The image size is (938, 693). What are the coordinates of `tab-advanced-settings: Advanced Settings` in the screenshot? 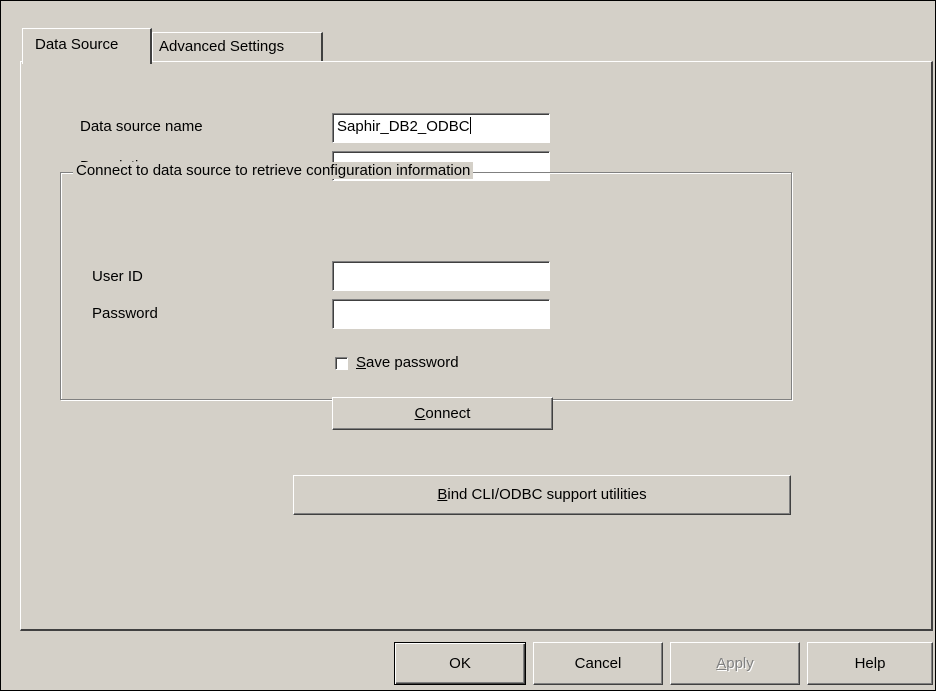 It's located at (237, 47).